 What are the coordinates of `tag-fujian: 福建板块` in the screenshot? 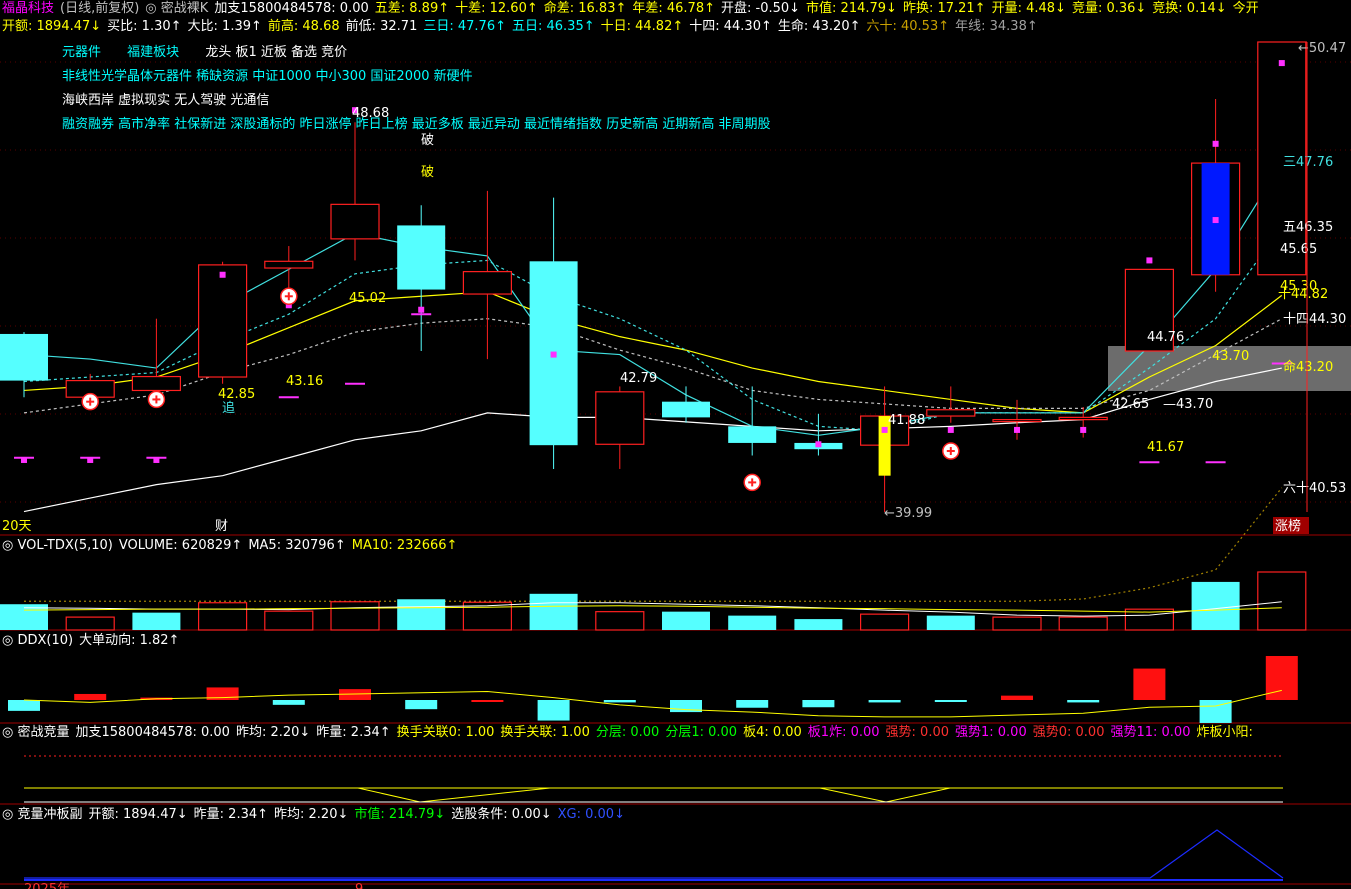 It's located at (153, 52).